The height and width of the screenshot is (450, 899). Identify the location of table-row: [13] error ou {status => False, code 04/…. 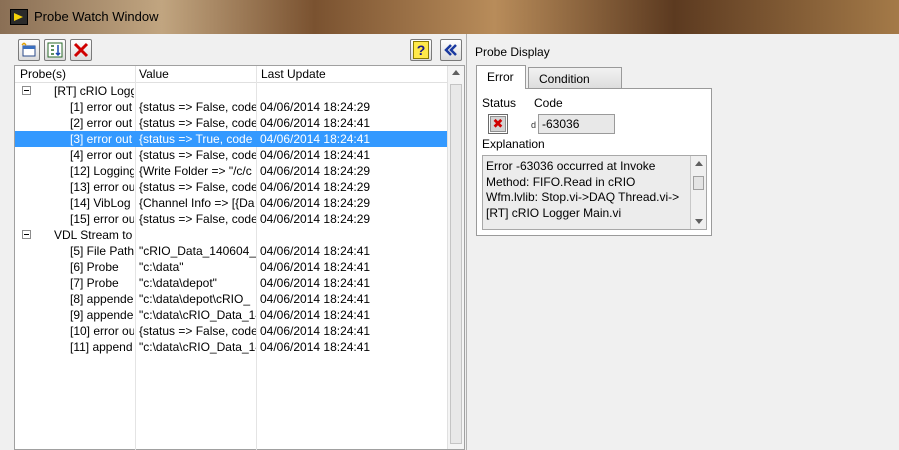
(231, 187).